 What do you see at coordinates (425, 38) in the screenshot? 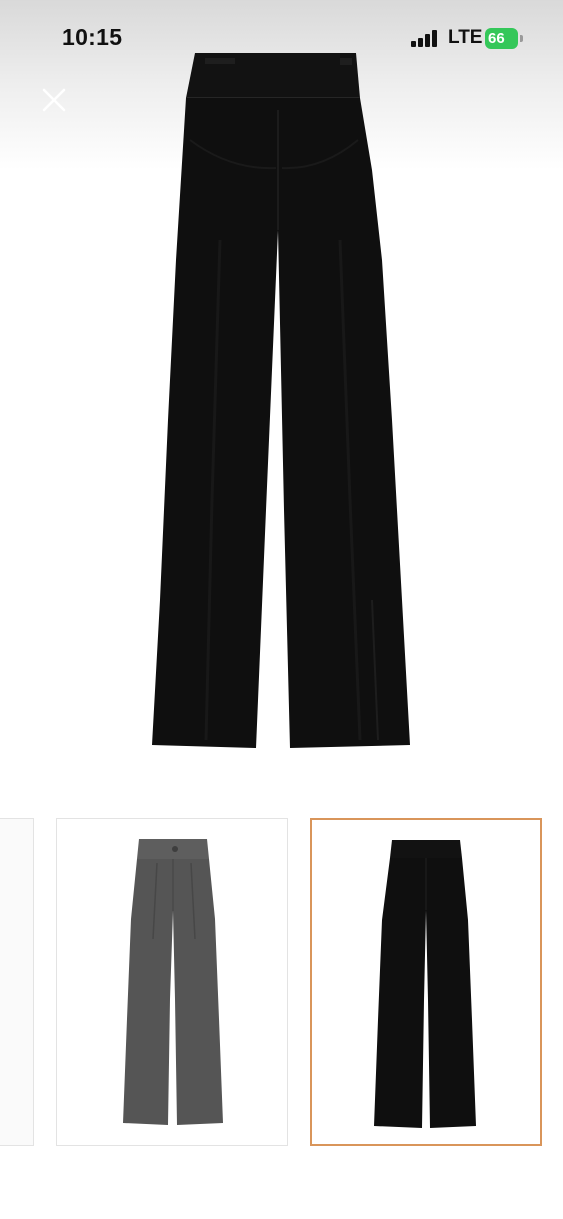
I see `cellular-signal-icon` at bounding box center [425, 38].